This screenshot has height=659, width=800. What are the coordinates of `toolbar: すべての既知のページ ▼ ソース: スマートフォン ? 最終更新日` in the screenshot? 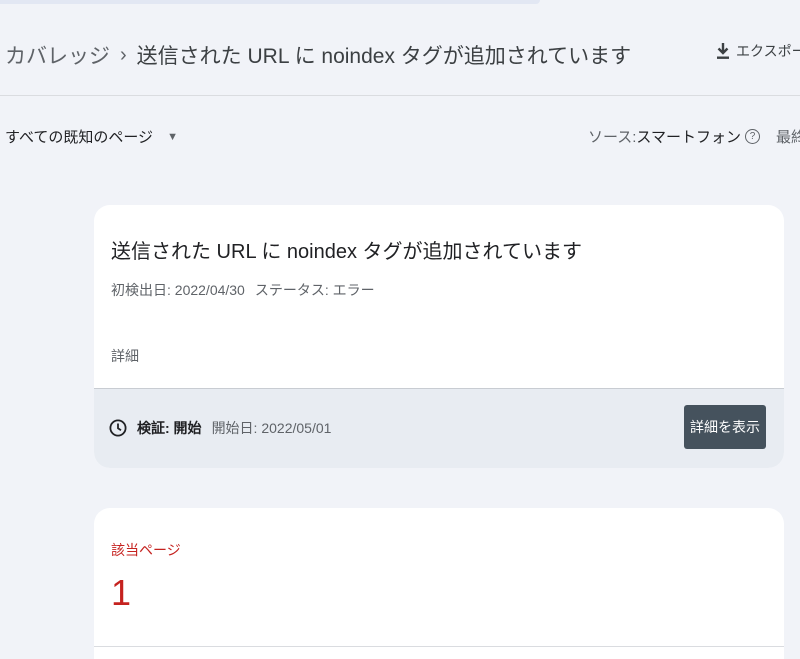 It's located at (400, 136).